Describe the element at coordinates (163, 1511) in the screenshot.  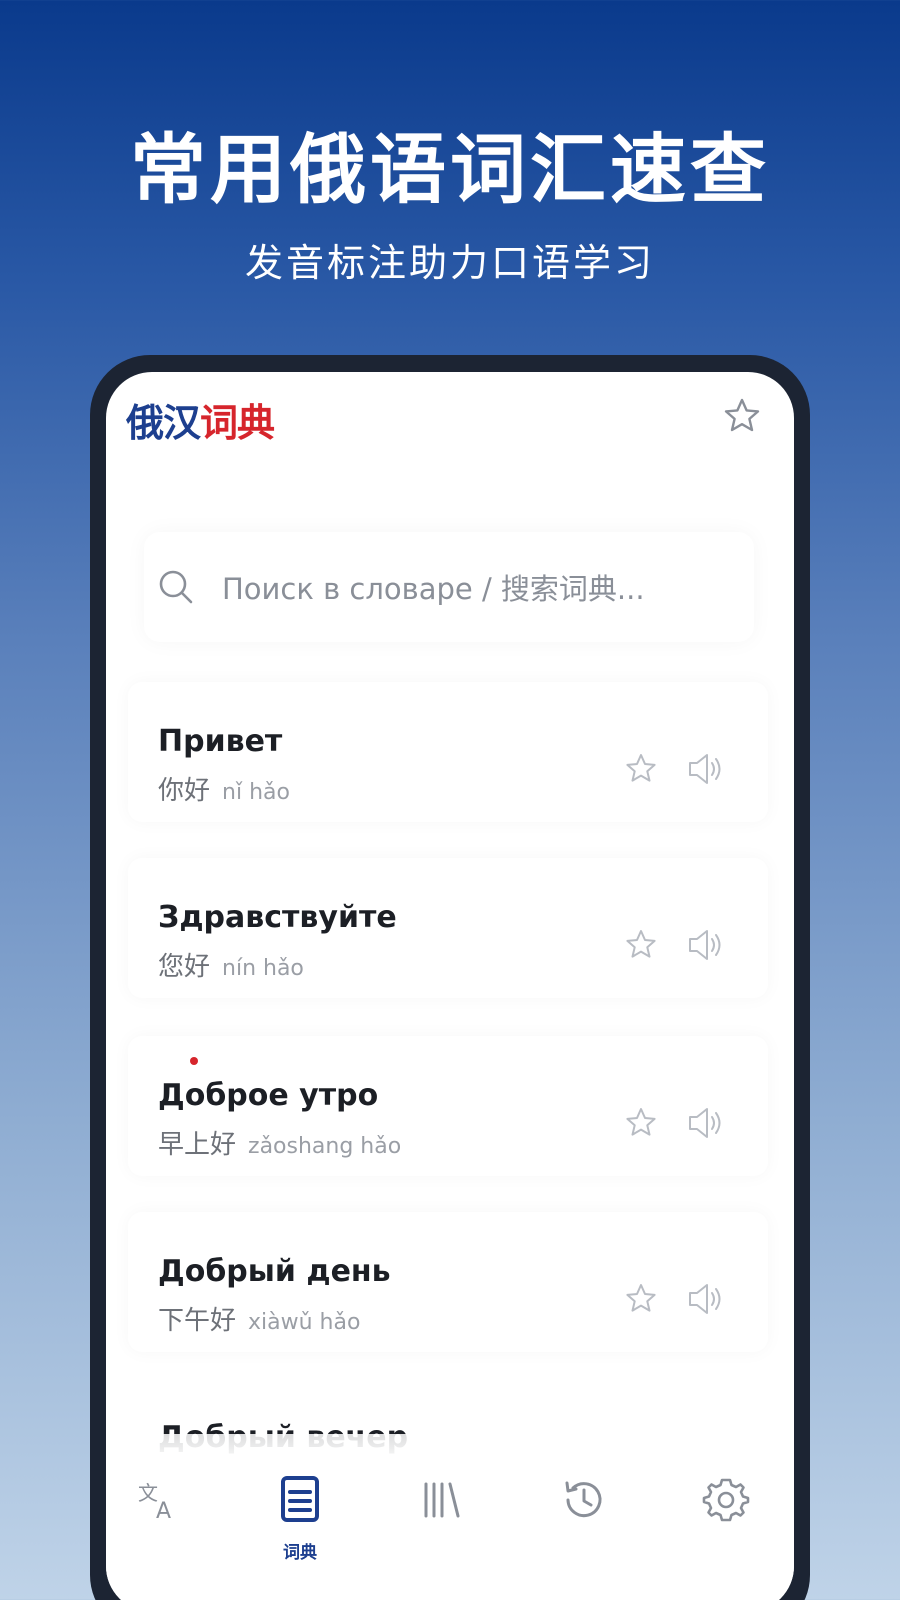
I see `svg-text: A` at that location.